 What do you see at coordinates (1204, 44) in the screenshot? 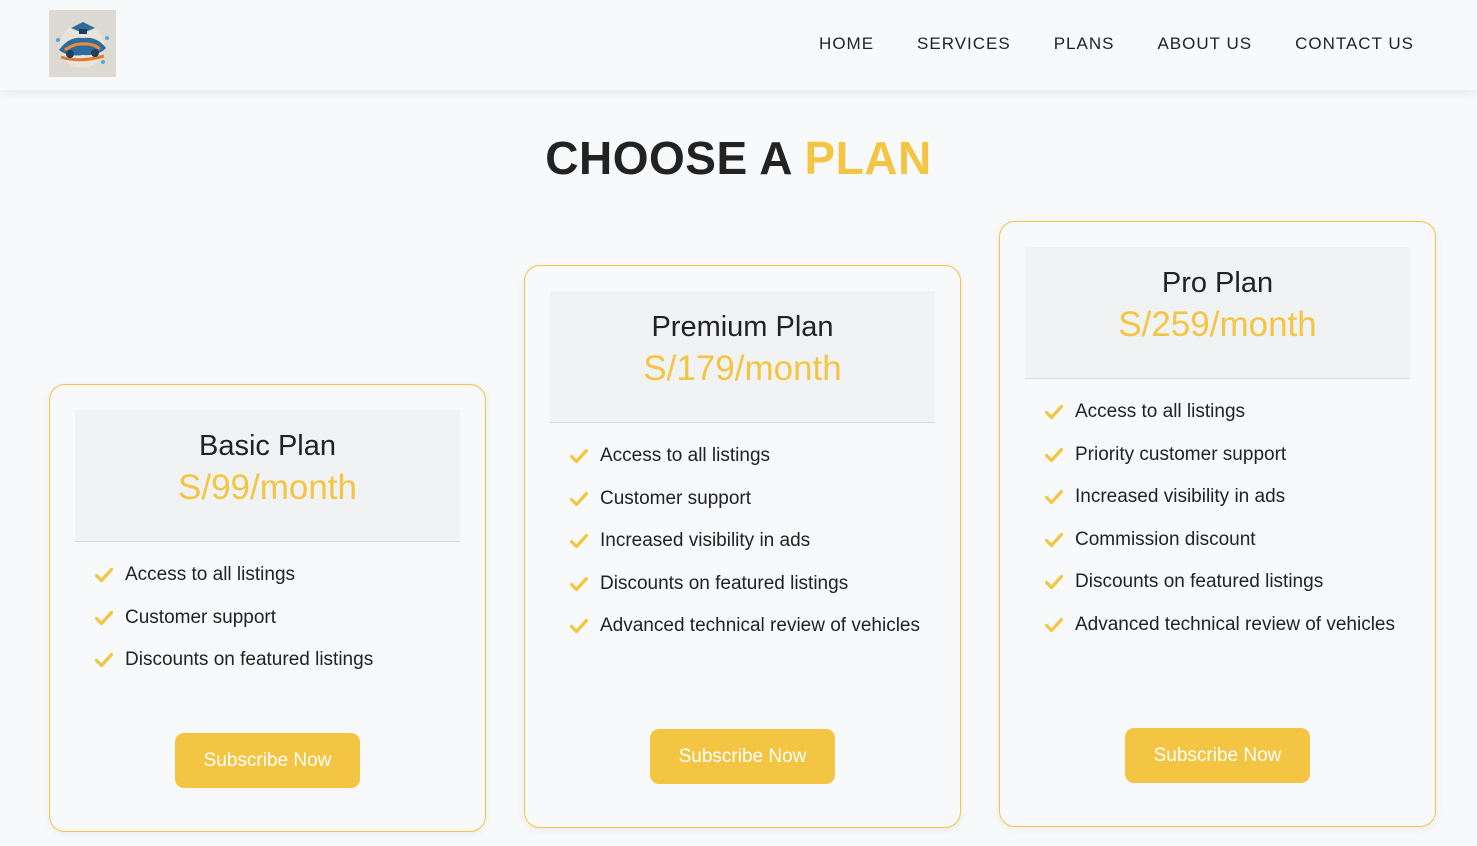
I see `nav-about-us: ABOUT US` at bounding box center [1204, 44].